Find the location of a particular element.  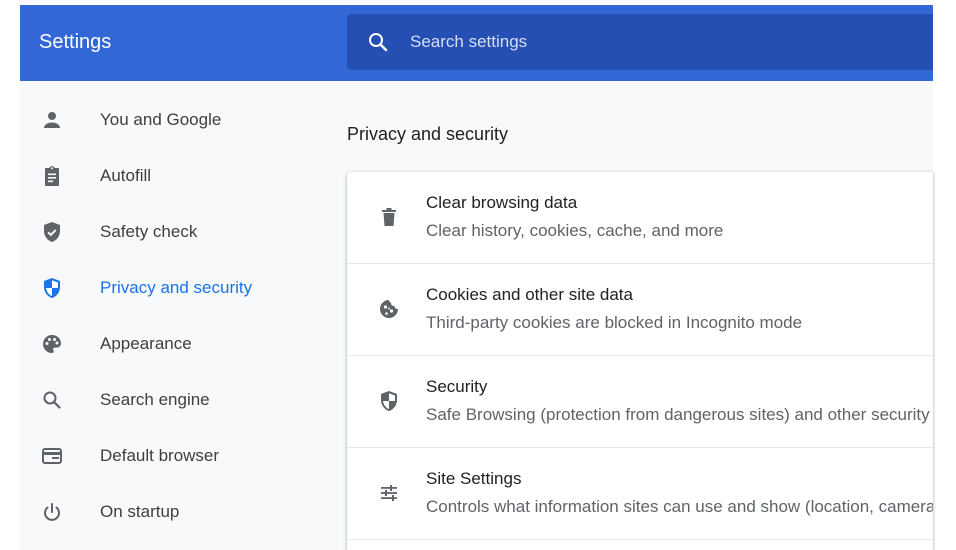

row-subtitle: Clear history, cookies, cache, and more is located at coordinates (575, 230).